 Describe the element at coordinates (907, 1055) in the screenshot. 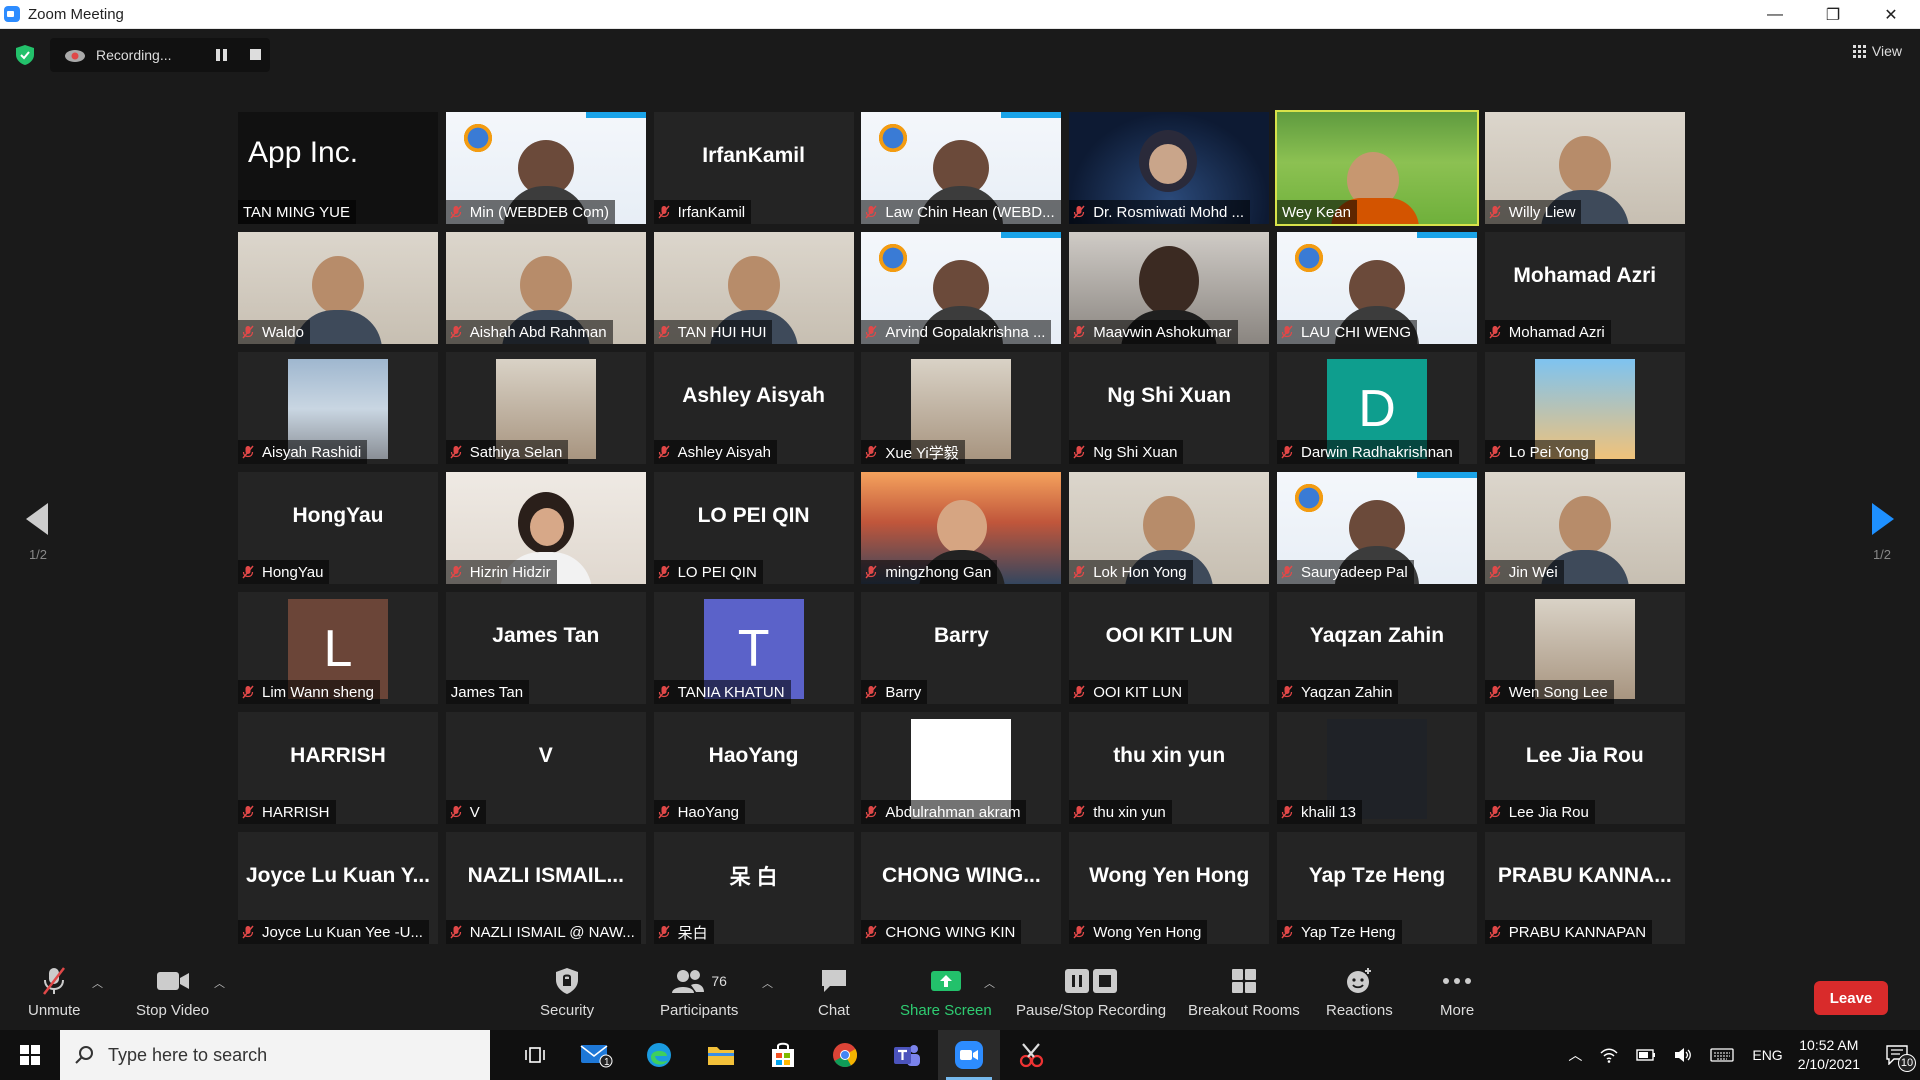

I see `taskbar-teams` at that location.